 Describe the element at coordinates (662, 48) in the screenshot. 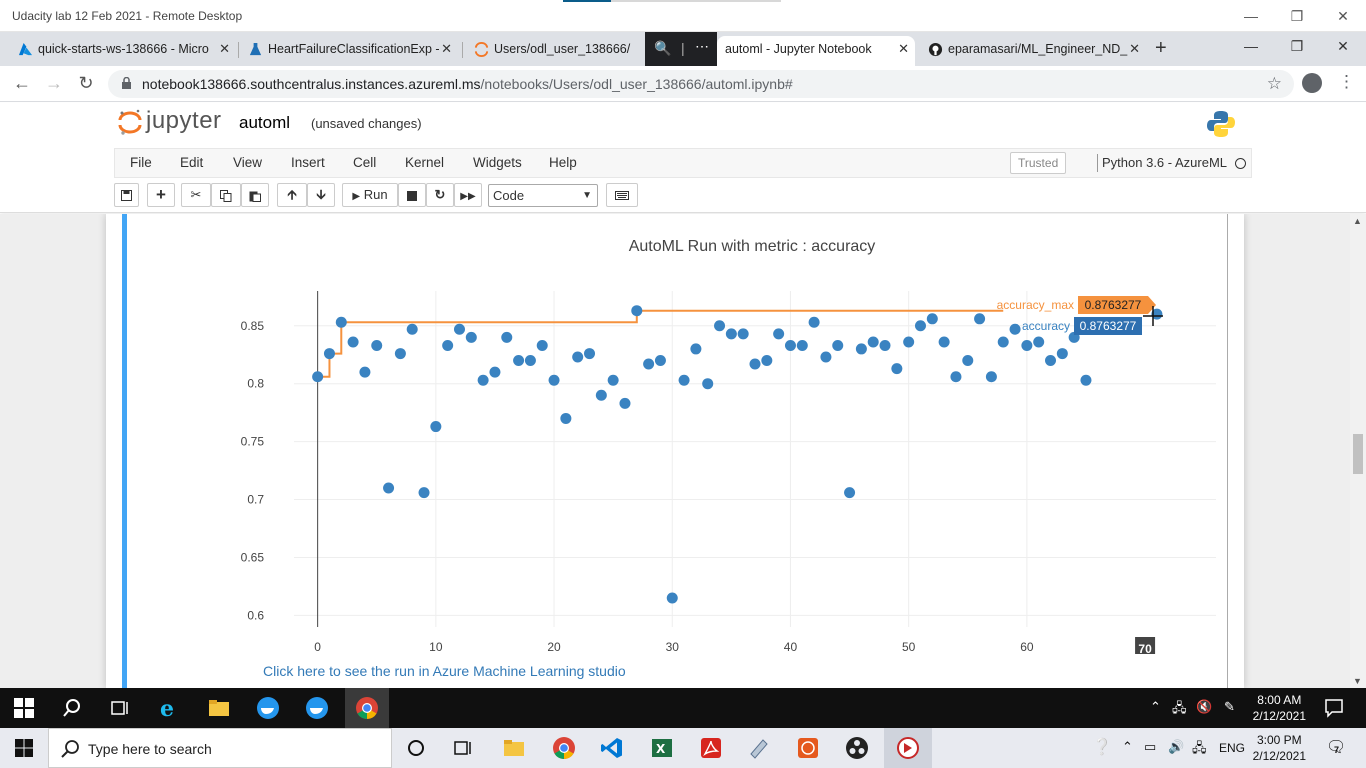

I see `zoom-icon: 🔍` at that location.